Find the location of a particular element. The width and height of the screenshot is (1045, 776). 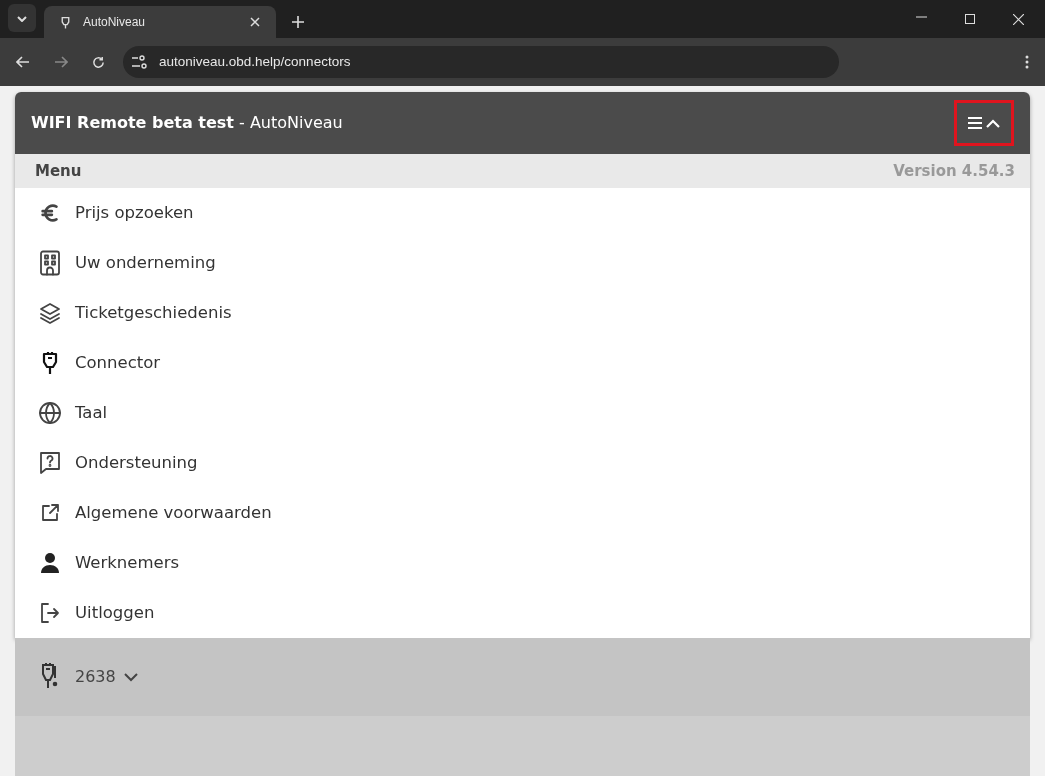

menu-item: Prijs opzoeken is located at coordinates (522, 213).